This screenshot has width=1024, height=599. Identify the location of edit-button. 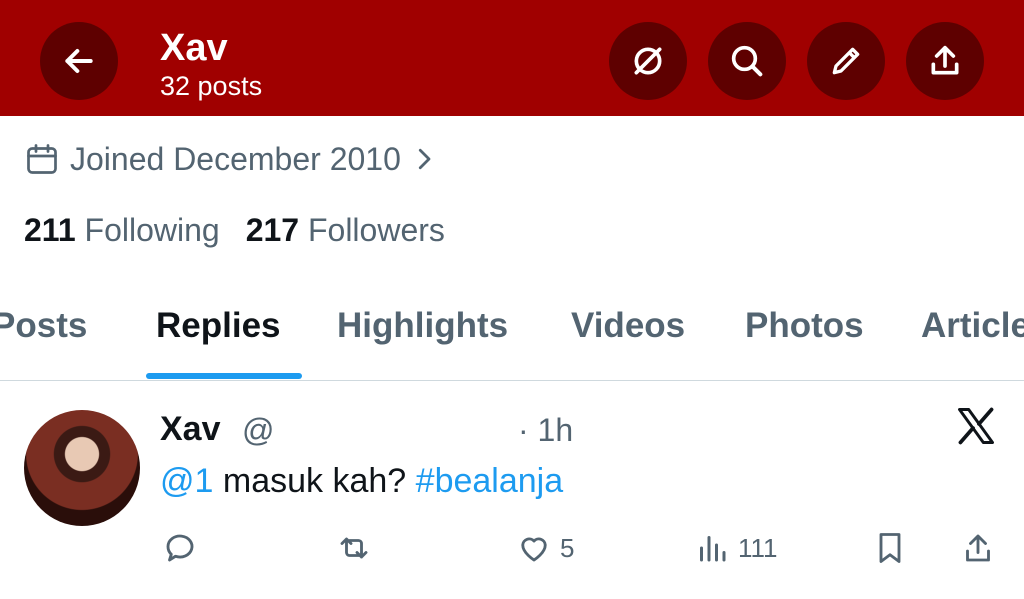
(846, 61).